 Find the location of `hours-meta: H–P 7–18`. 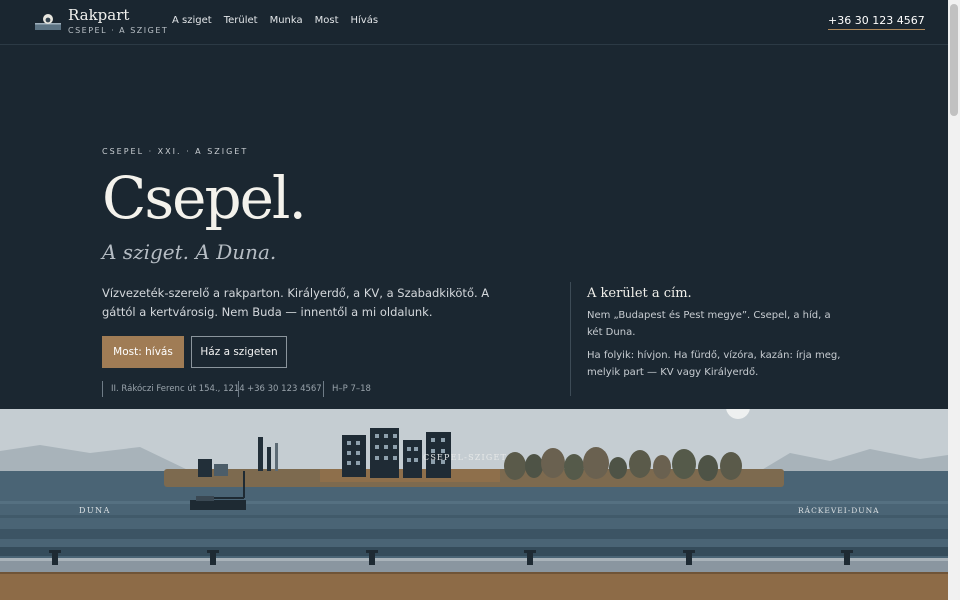

hours-meta: H–P 7–18 is located at coordinates (347, 389).